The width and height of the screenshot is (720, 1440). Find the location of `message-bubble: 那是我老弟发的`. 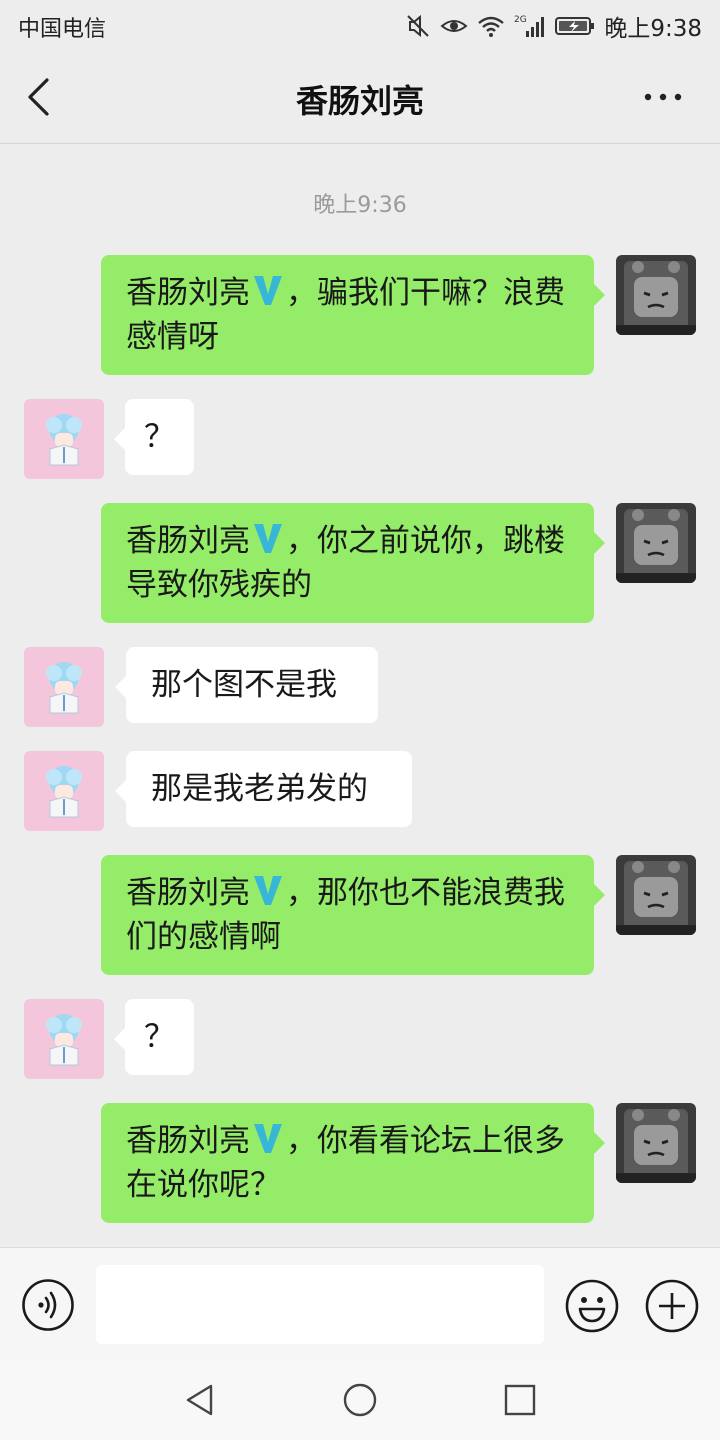

message-bubble: 那是我老弟发的 is located at coordinates (263, 789).